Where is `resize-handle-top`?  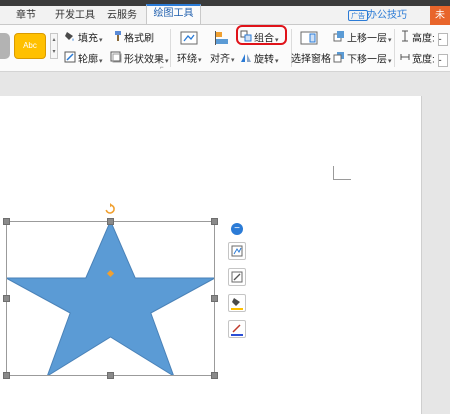
resize-handle-top is located at coordinates (110, 221).